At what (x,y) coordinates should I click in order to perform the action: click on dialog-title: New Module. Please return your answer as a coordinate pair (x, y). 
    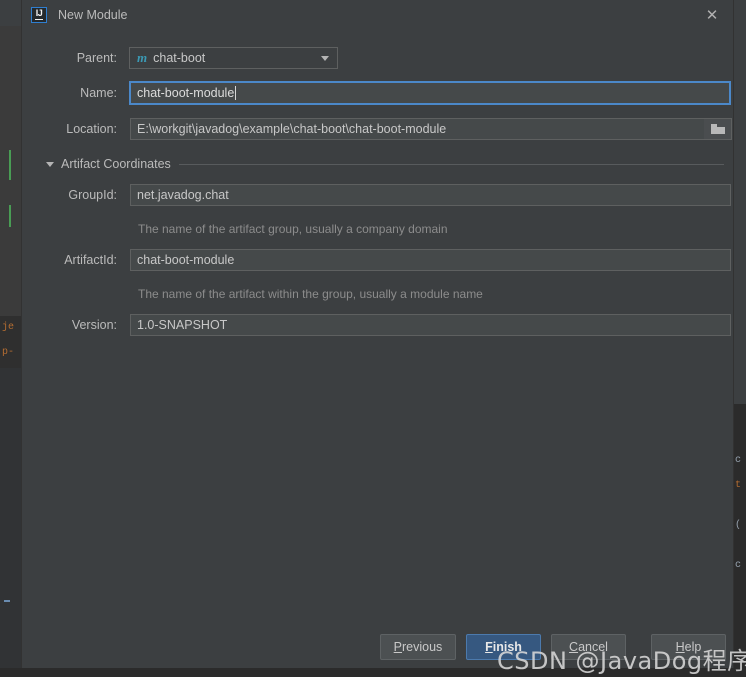
    Looking at the image, I should click on (93, 14).